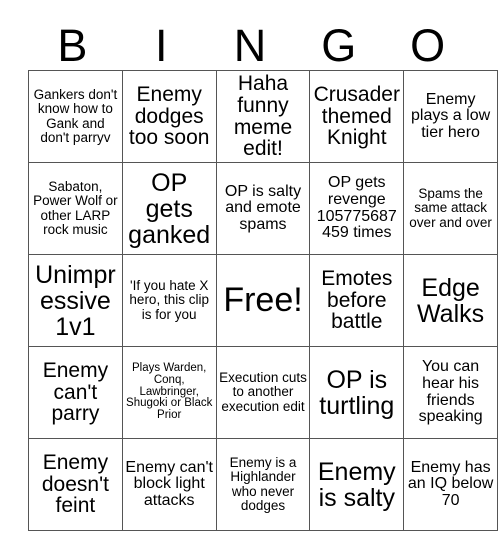 Image resolution: width=500 pixels, height=544 pixels. I want to click on bingo-cell: OP gets ganked, so click(169, 208).